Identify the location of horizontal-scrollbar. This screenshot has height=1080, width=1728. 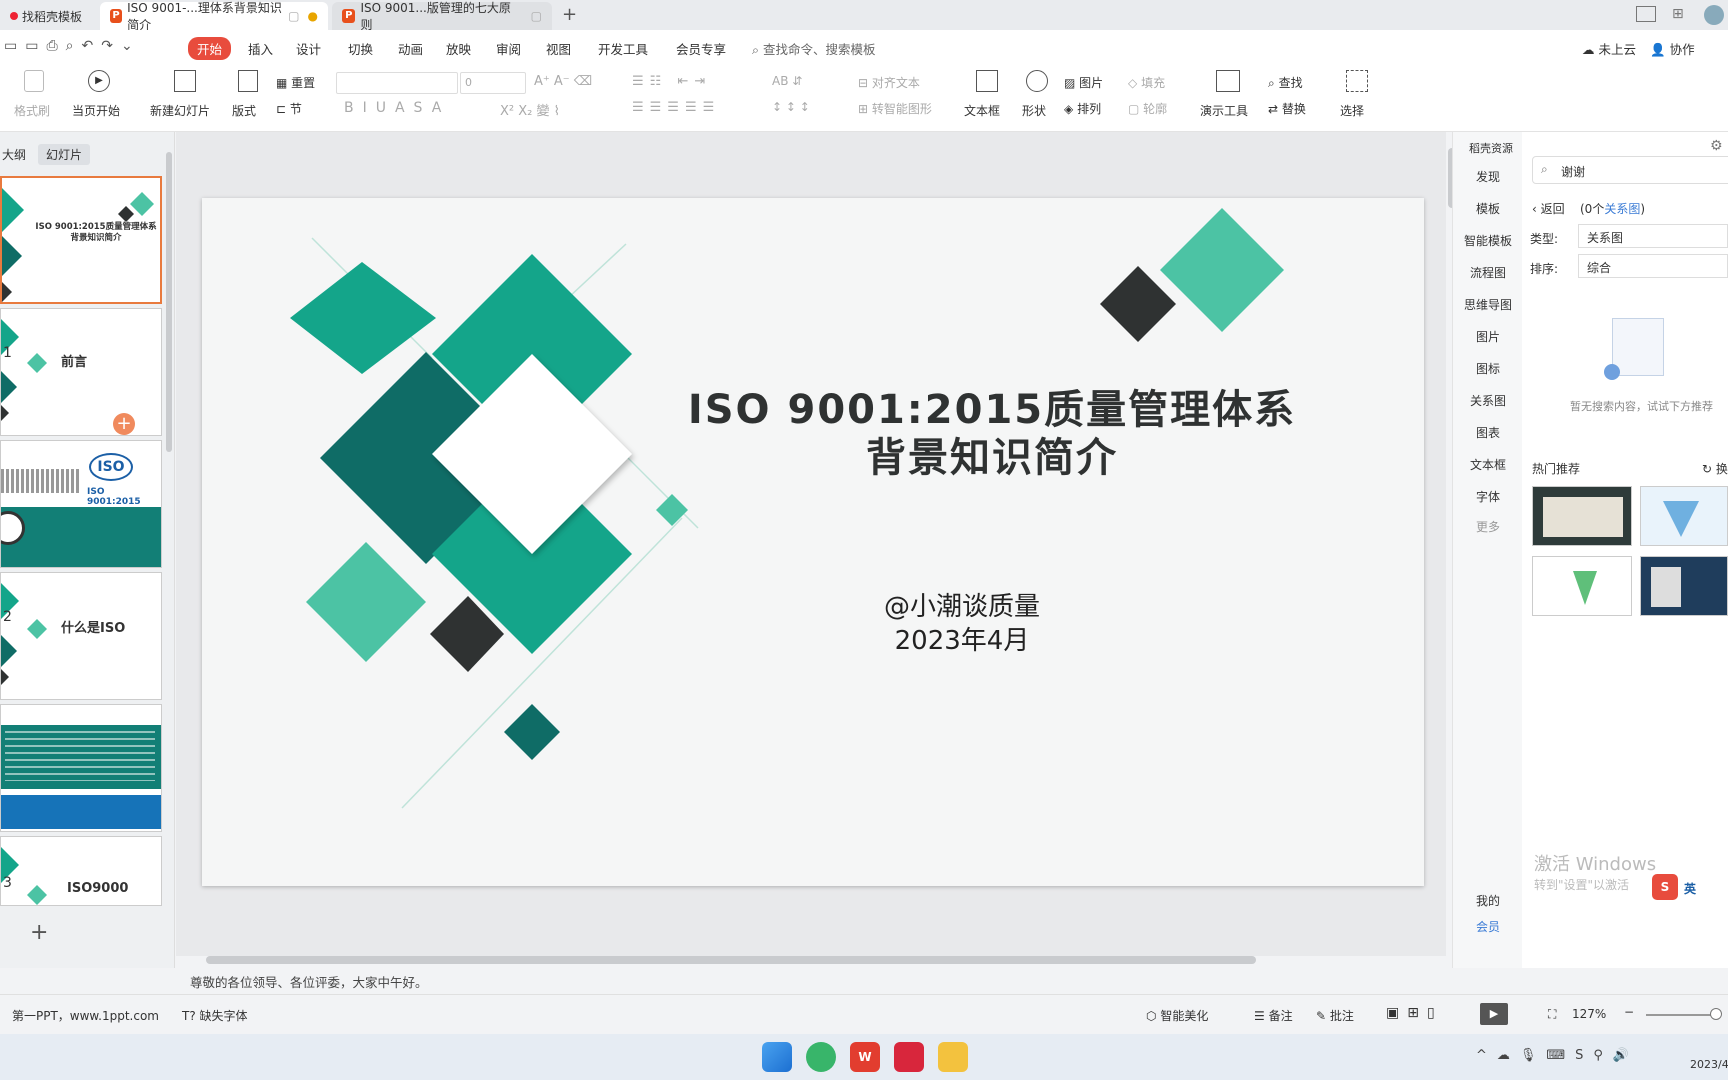
(731, 960).